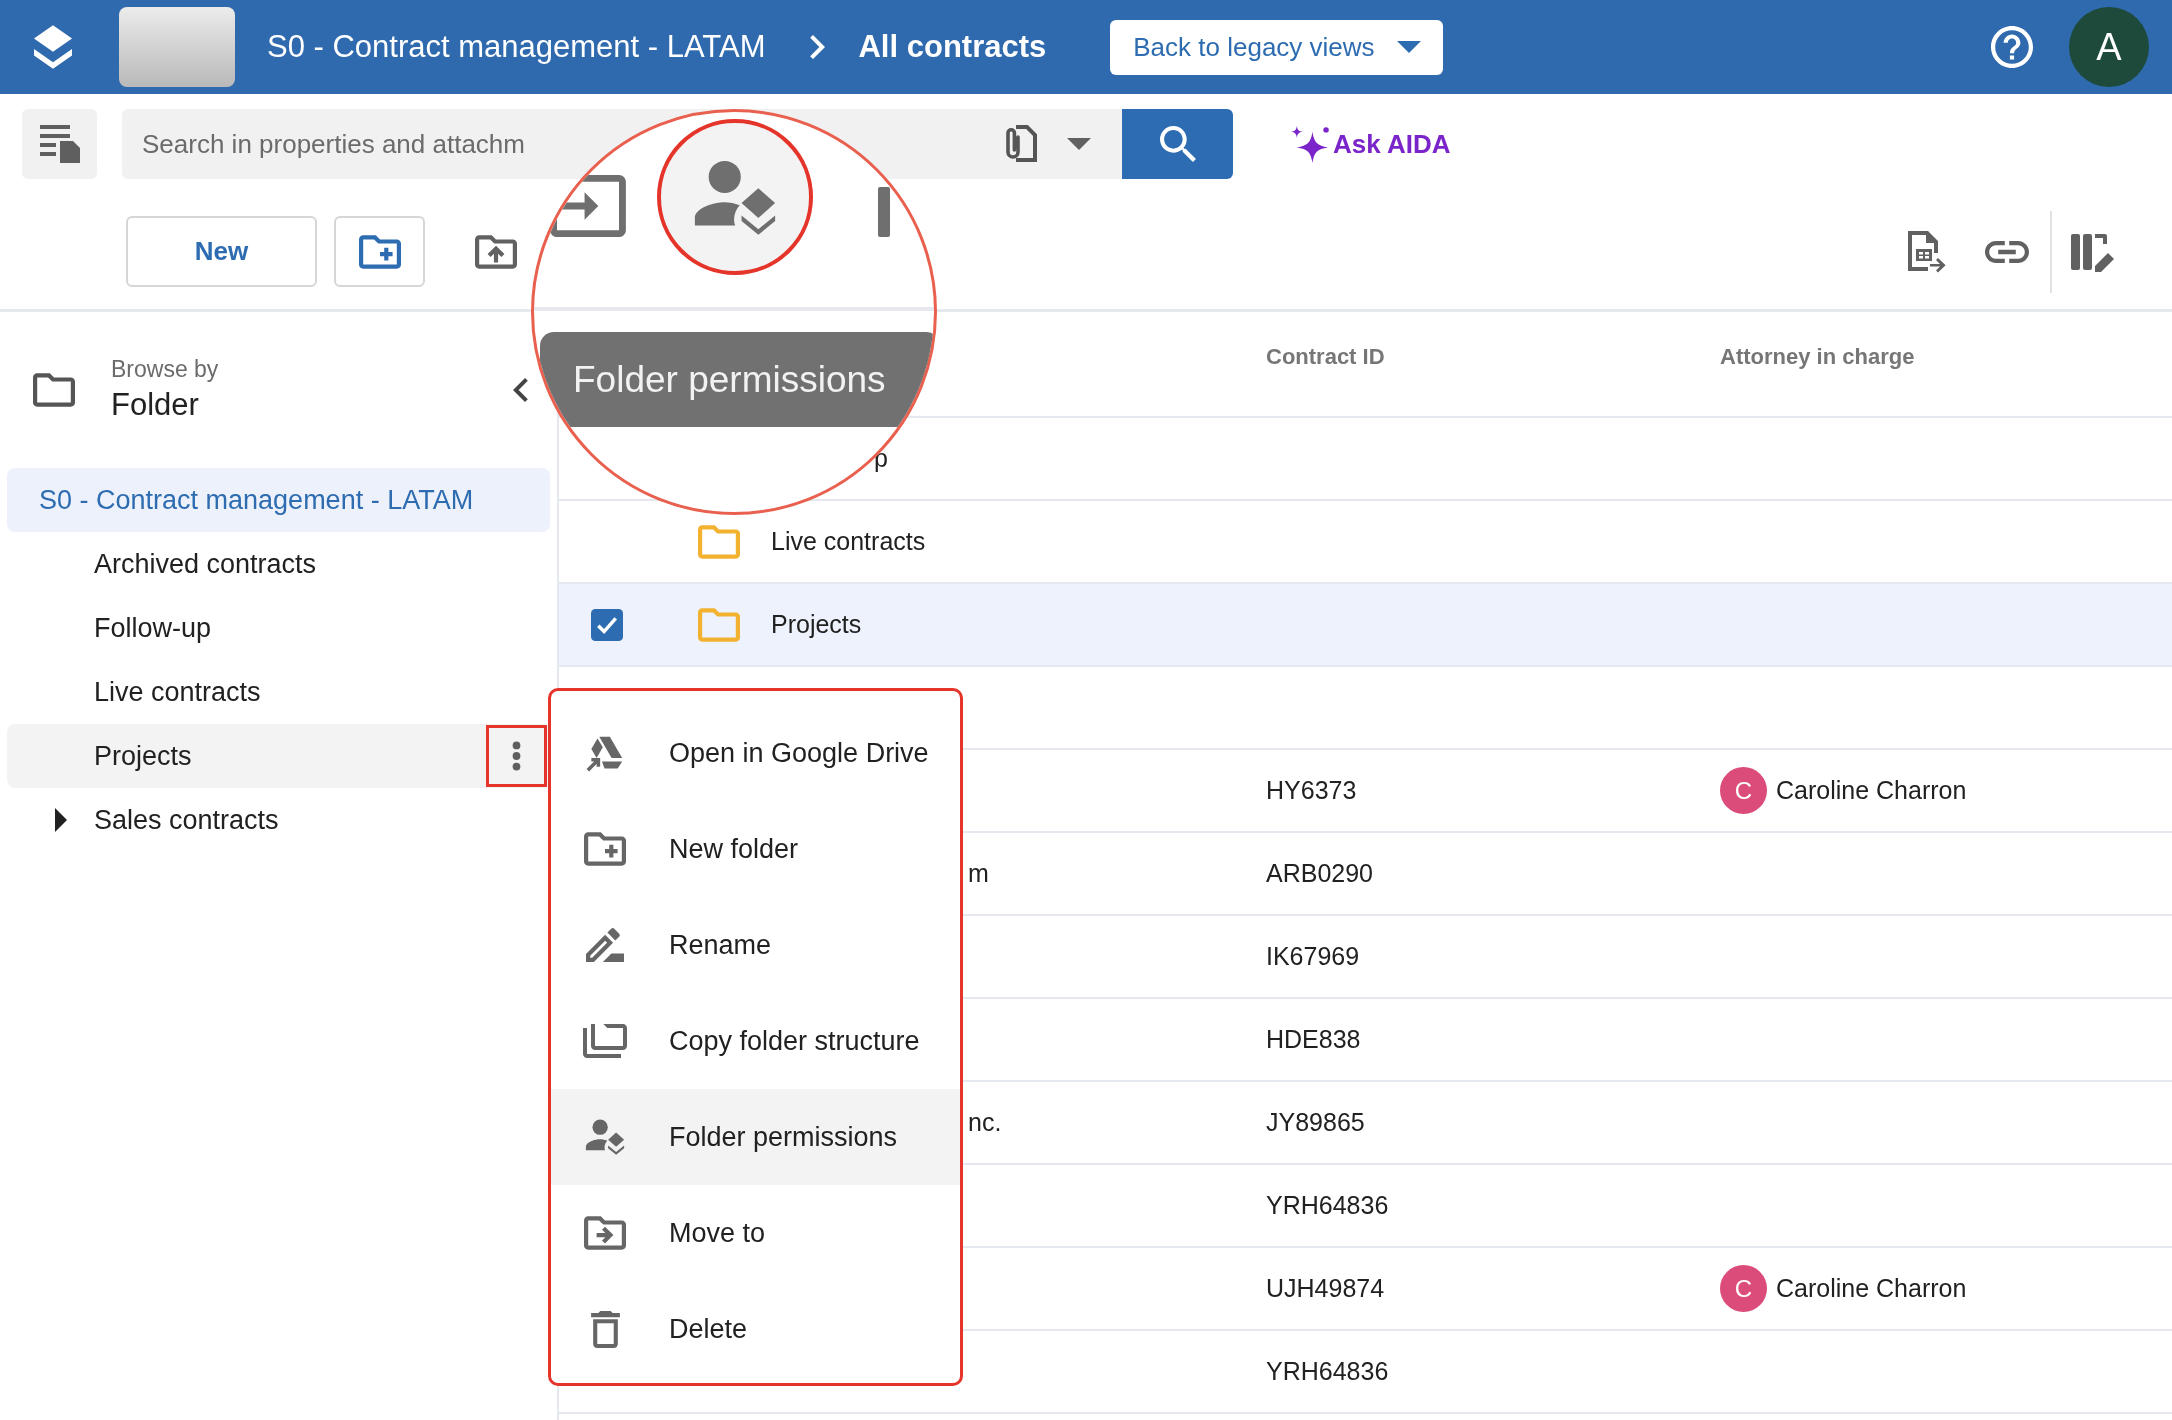 This screenshot has width=2172, height=1420. Describe the element at coordinates (165, 369) in the screenshot. I see `browse-by-label: Browse by` at that location.